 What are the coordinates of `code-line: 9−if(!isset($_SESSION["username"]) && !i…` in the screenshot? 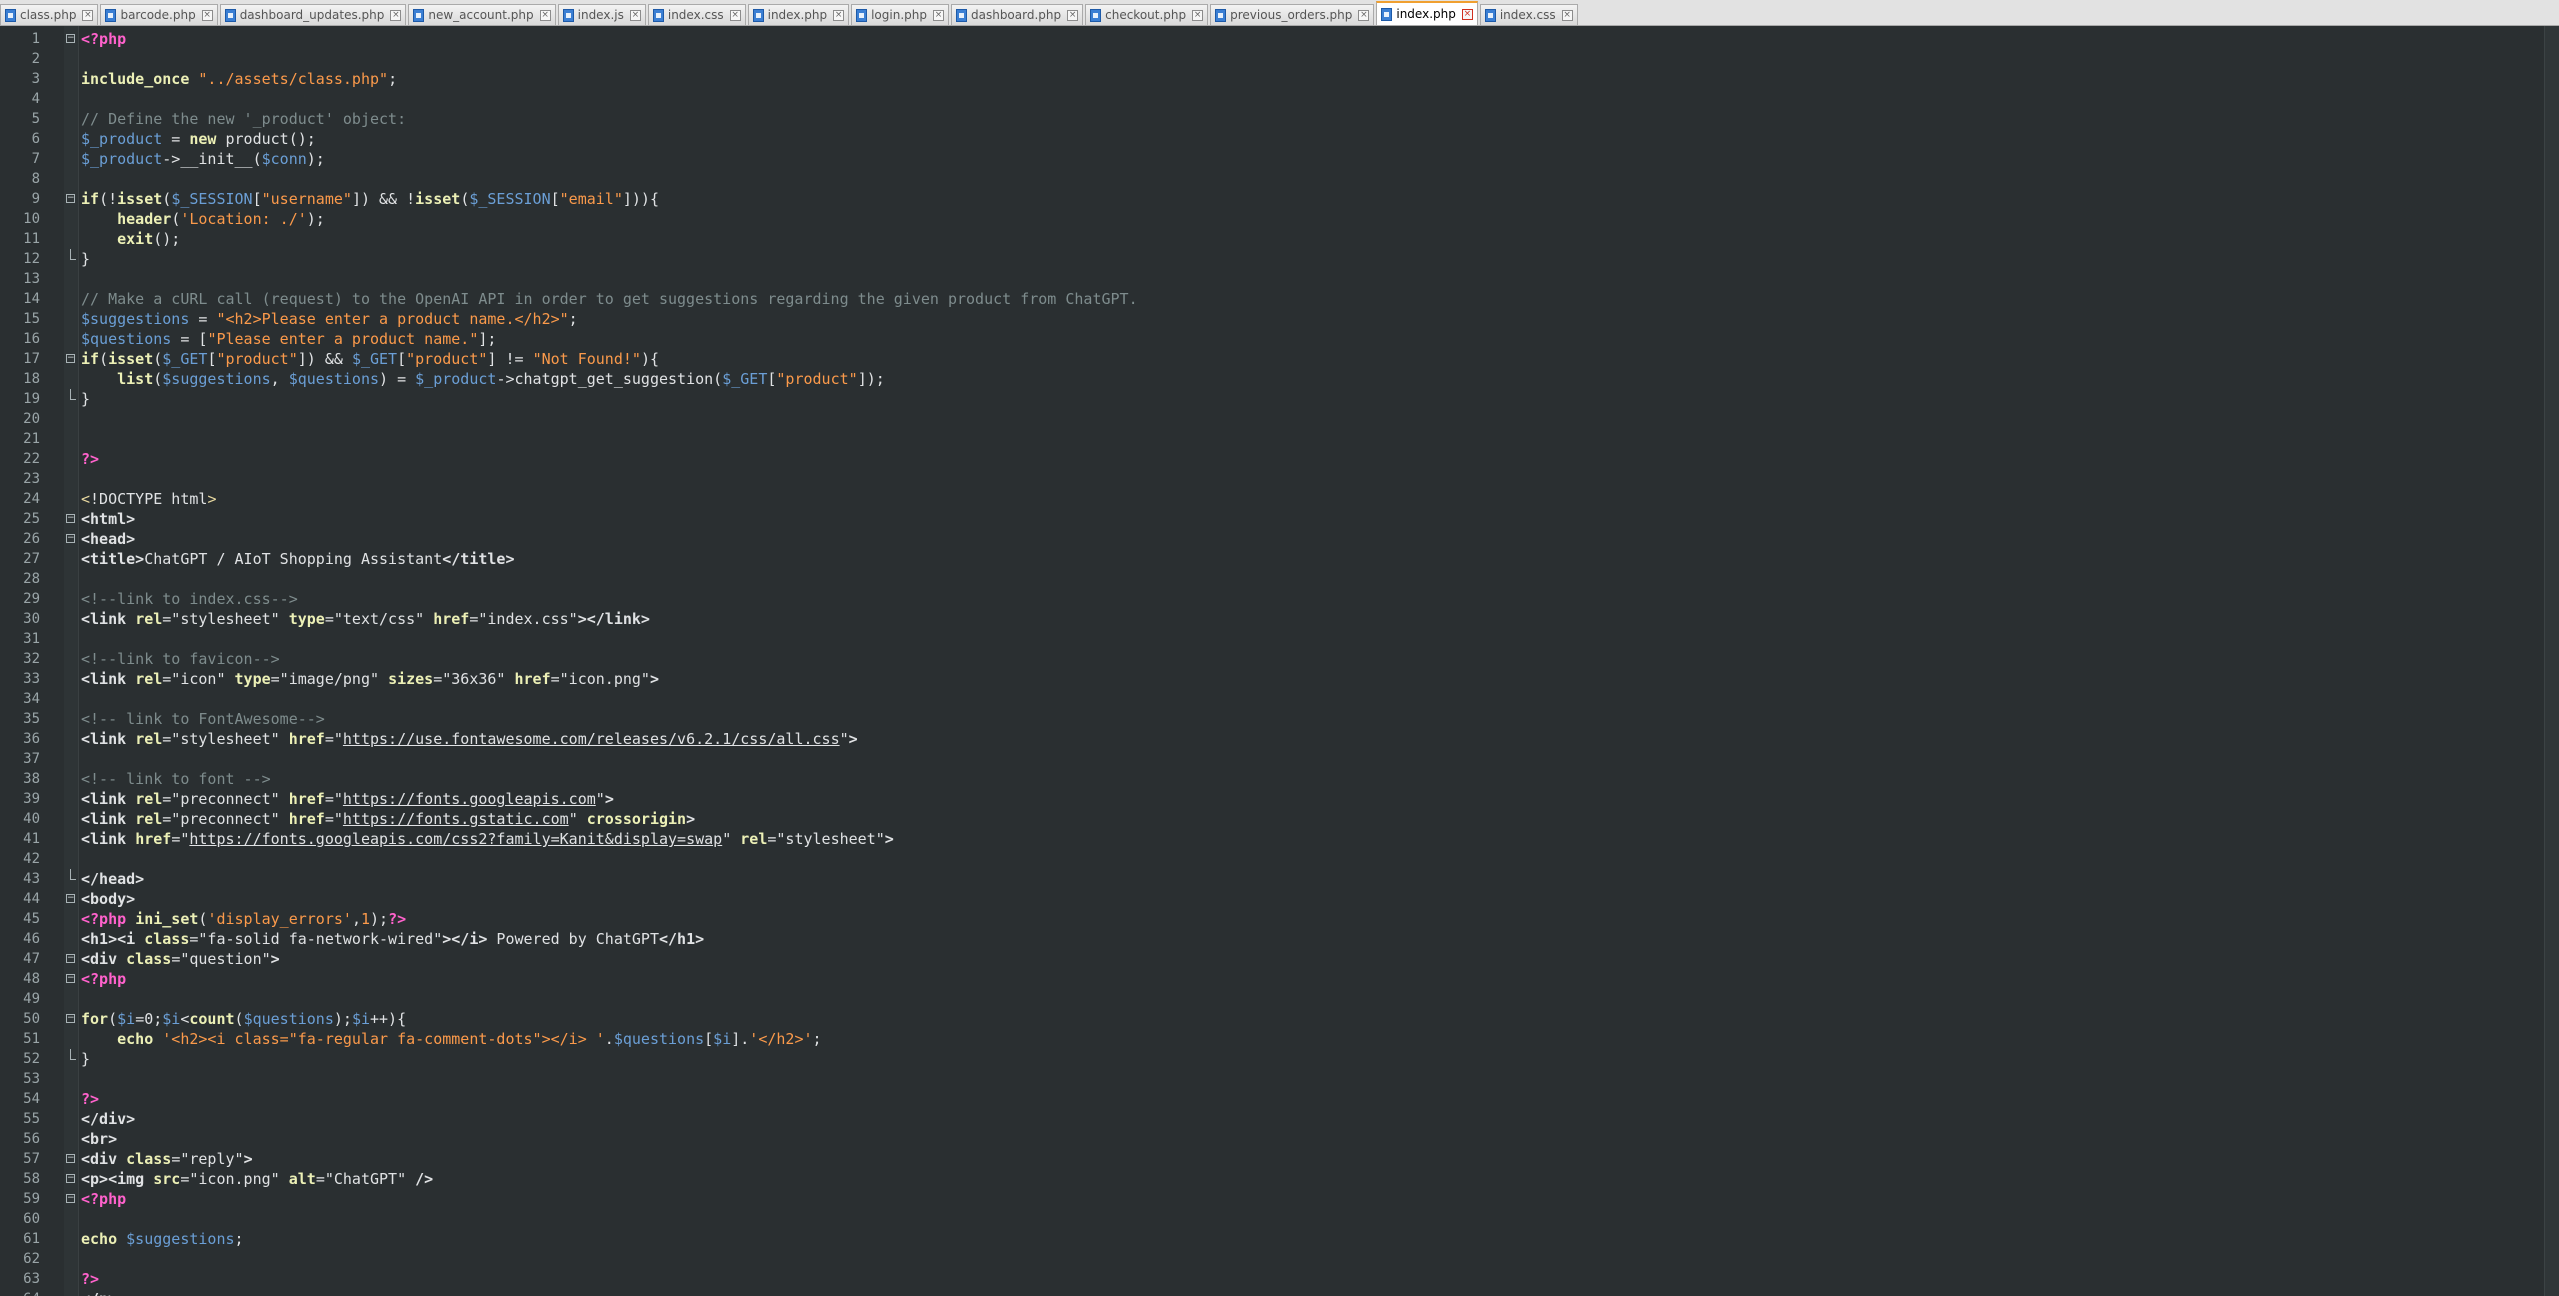 It's located at (1272, 199).